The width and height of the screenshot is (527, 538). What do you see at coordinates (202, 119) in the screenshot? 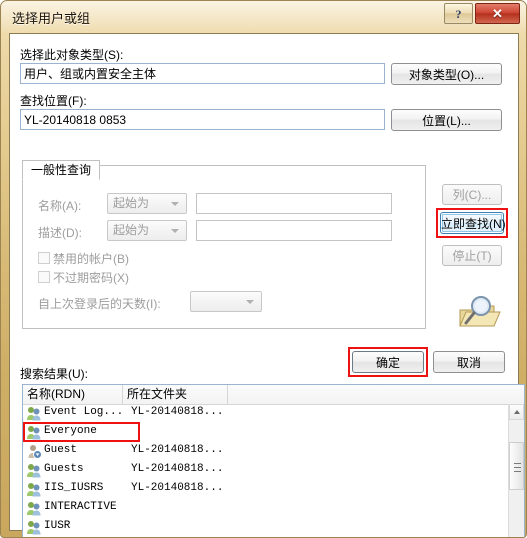
I see `location-input` at bounding box center [202, 119].